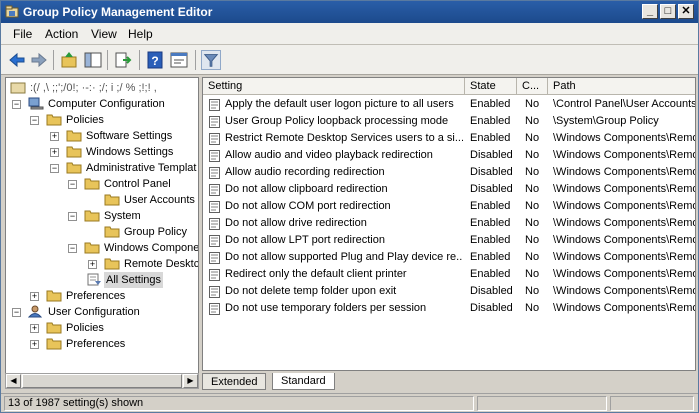 This screenshot has width=699, height=413. Describe the element at coordinates (123, 60) in the screenshot. I see `export-list-icon` at that location.